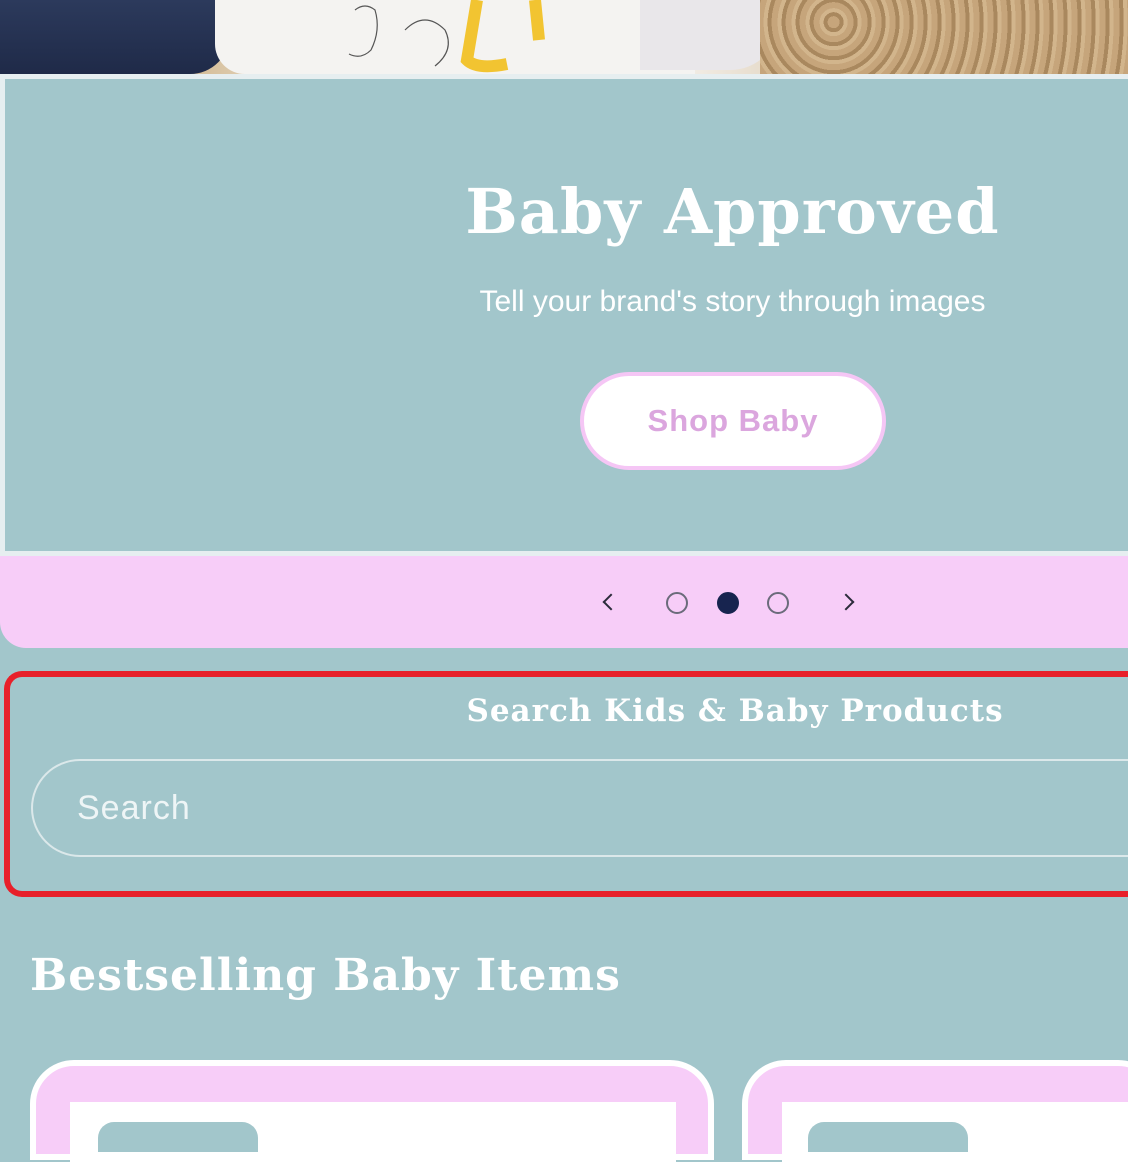  What do you see at coordinates (710, 35) in the screenshot?
I see `baby-sleeve` at bounding box center [710, 35].